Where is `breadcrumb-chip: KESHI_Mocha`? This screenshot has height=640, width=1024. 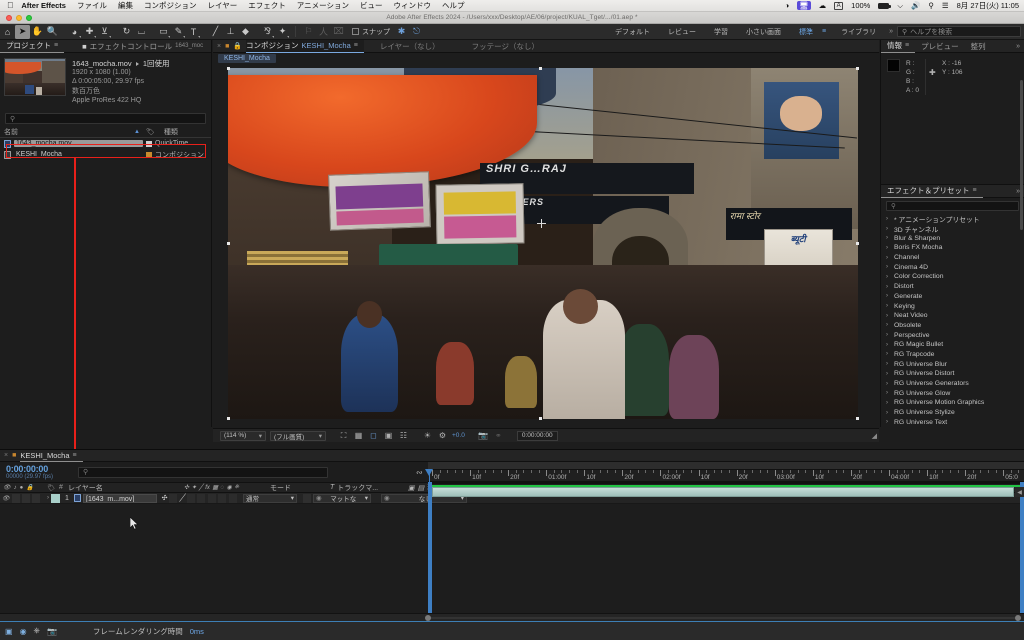 breadcrumb-chip: KESHI_Mocha is located at coordinates (247, 58).